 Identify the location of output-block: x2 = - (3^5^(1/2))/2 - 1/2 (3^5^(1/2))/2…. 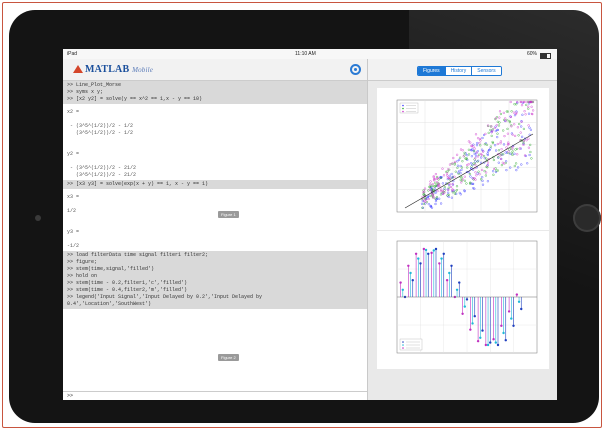
(215, 144).